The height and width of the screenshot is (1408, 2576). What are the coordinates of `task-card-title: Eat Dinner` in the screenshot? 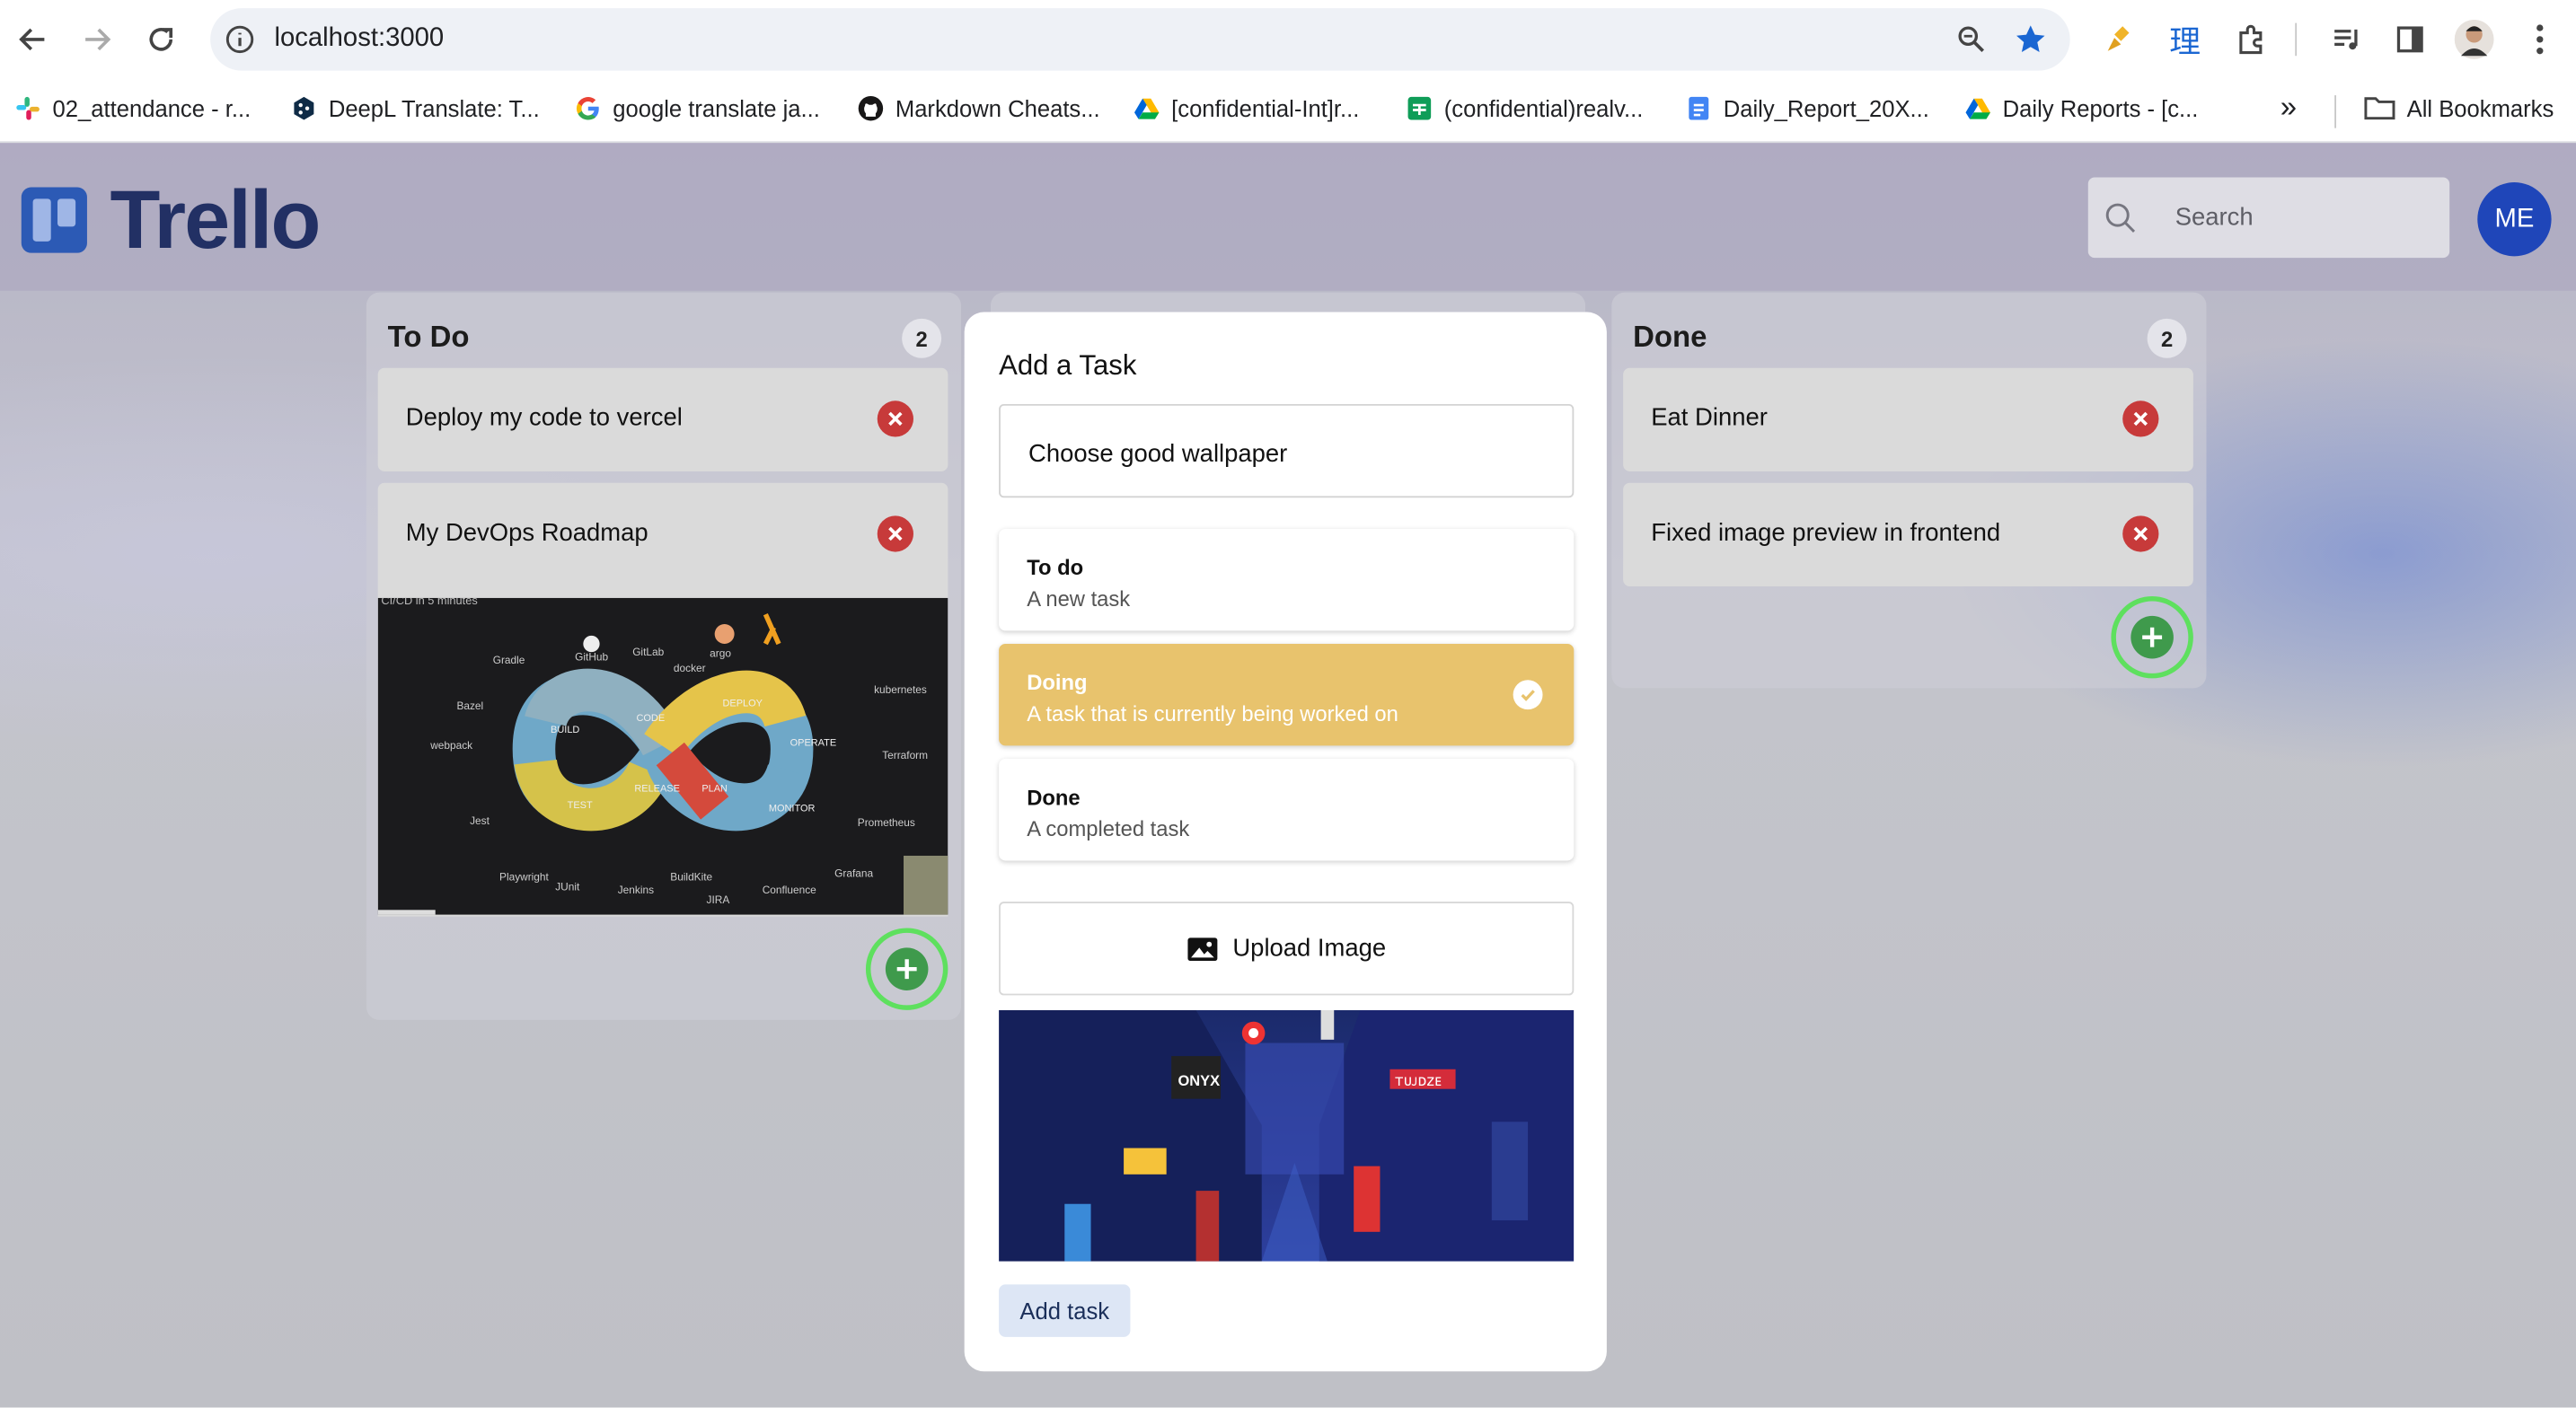 It's located at (1709, 418).